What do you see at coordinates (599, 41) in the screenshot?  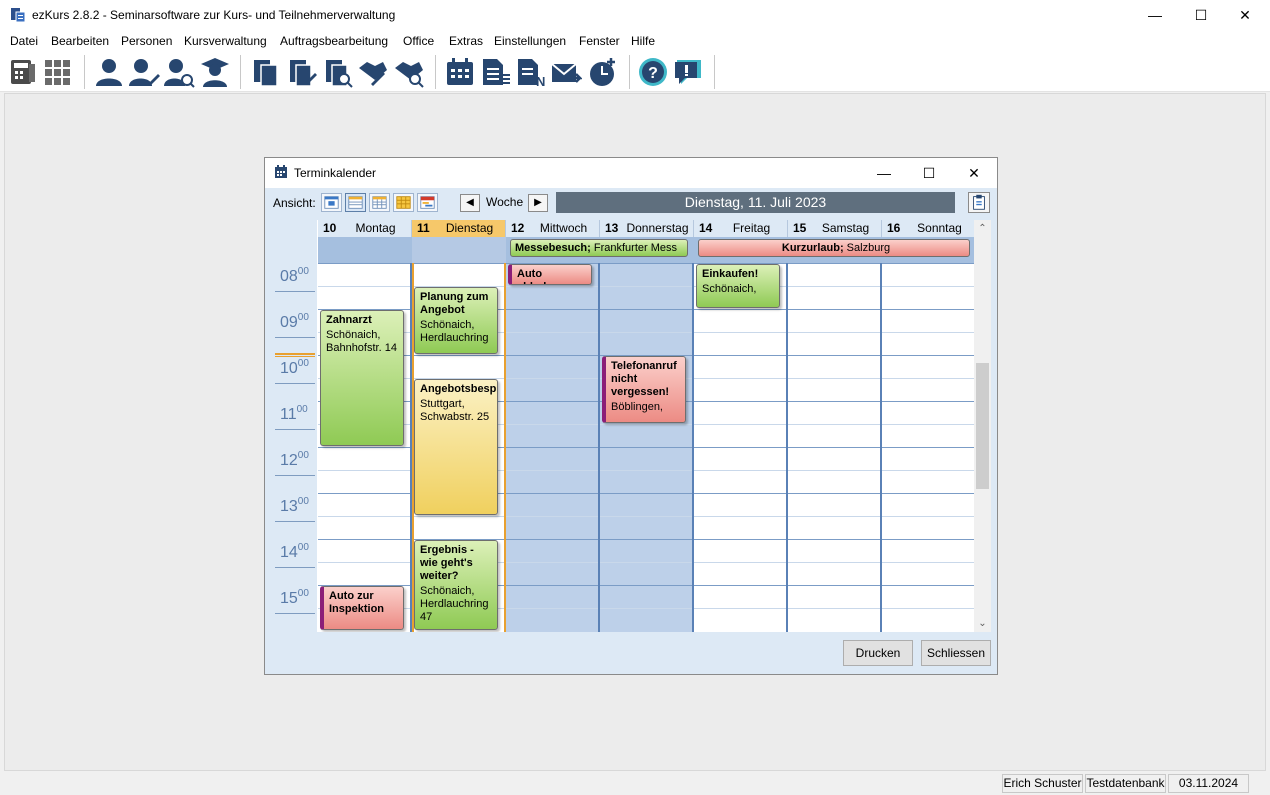 I see `menu-fenster: Fenster` at bounding box center [599, 41].